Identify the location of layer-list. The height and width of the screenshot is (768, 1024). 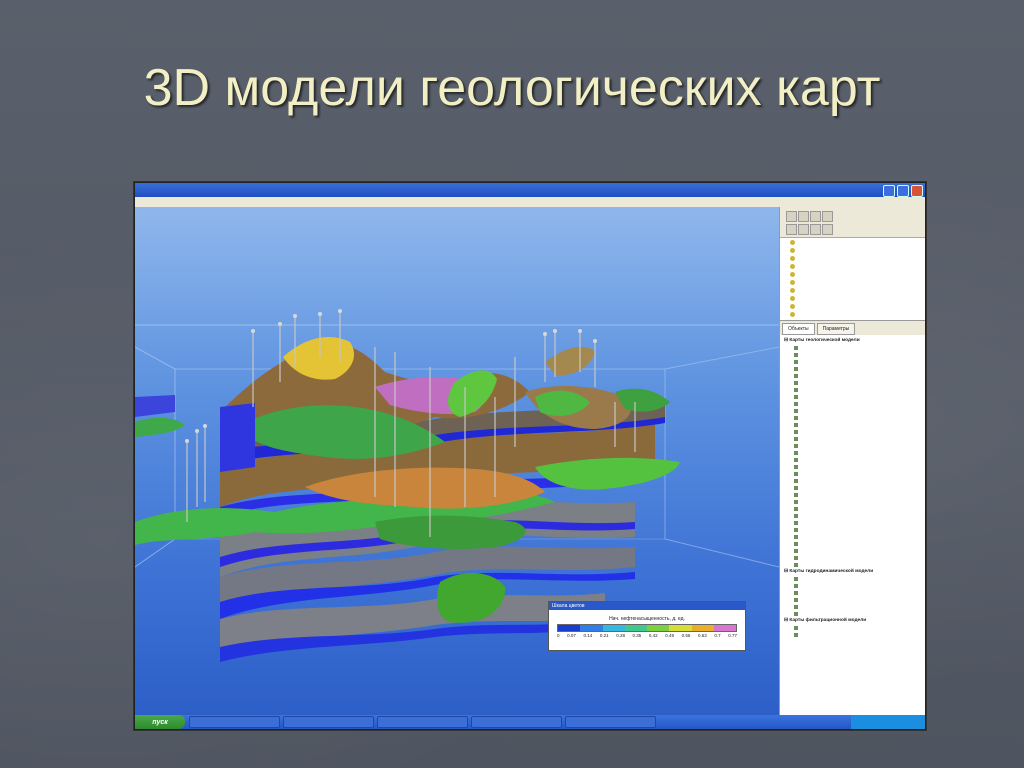
(852, 279).